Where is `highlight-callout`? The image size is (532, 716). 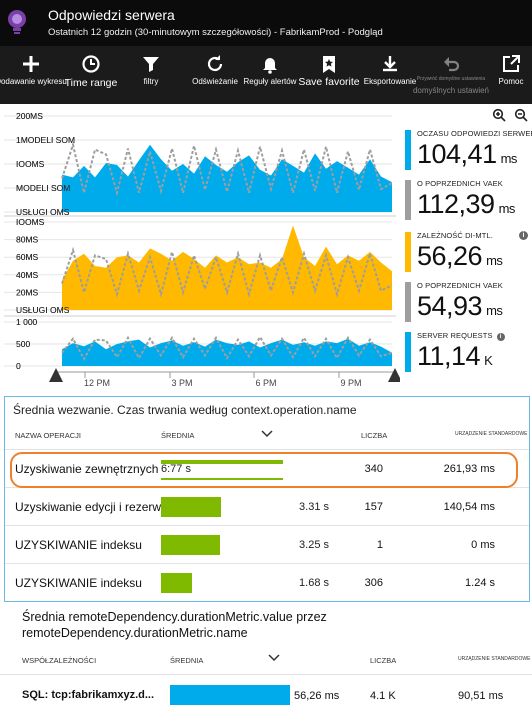
highlight-callout is located at coordinates (264, 470).